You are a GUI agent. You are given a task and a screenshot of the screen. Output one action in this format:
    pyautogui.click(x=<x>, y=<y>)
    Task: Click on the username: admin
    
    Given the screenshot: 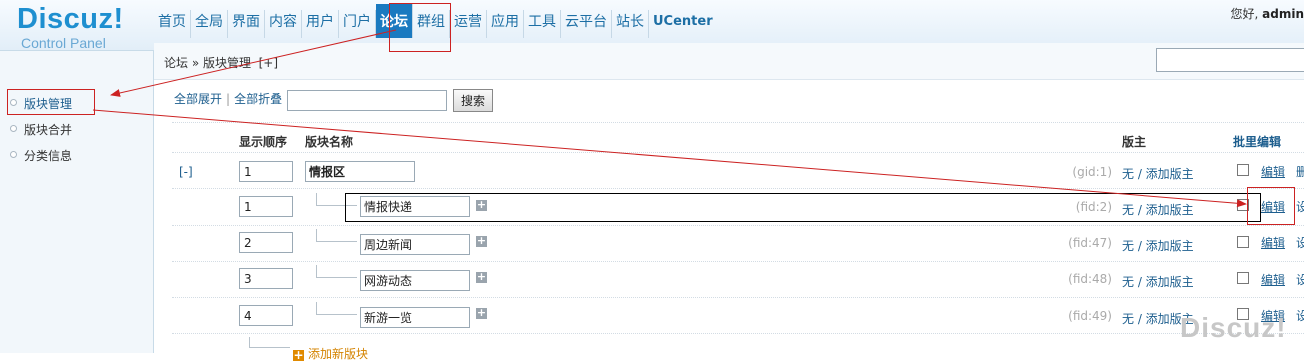 What is the action you would take?
    pyautogui.click(x=1283, y=14)
    